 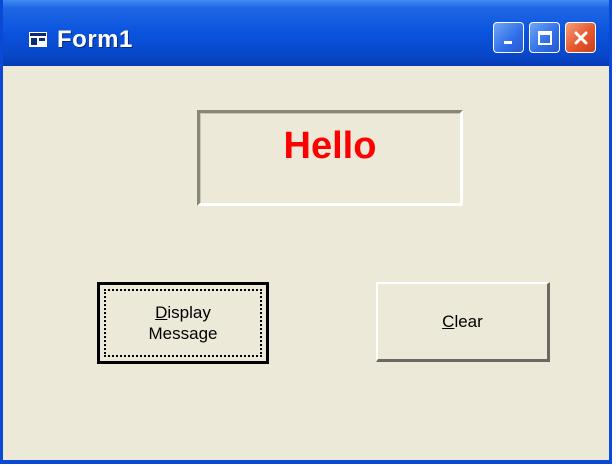 What do you see at coordinates (95, 39) in the screenshot?
I see `window-title: Form1` at bounding box center [95, 39].